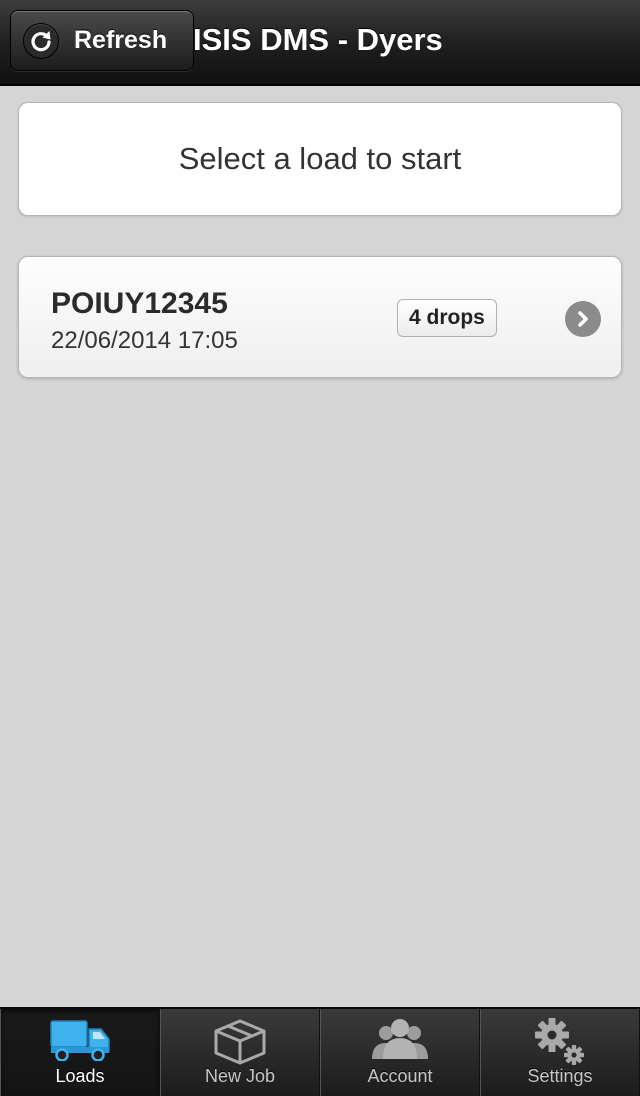 The height and width of the screenshot is (1096, 640). I want to click on load-id: POIUY12345, so click(139, 303).